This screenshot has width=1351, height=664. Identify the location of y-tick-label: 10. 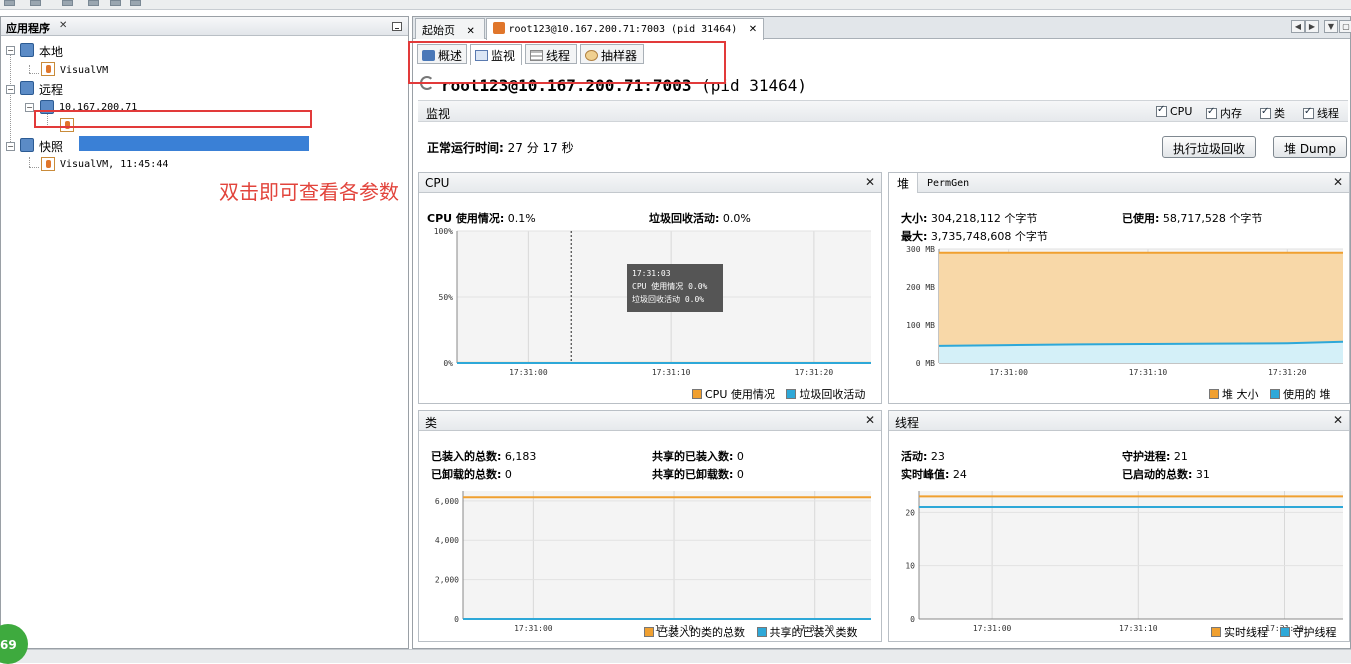
(910, 566).